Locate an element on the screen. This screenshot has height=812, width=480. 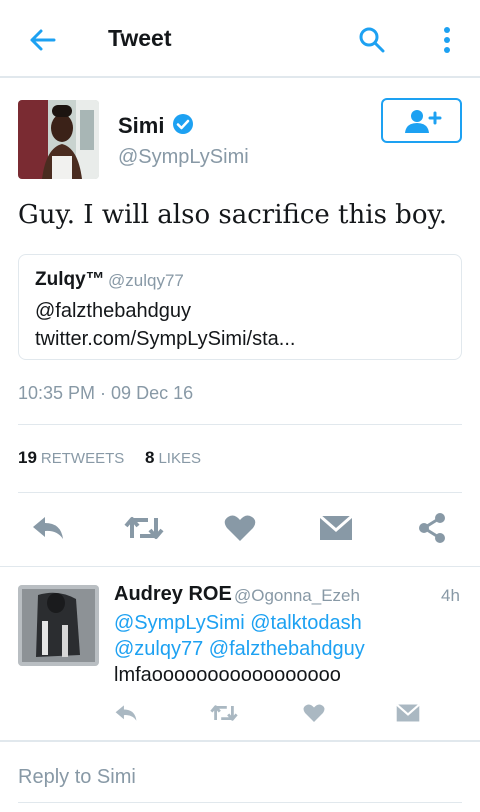
reply-mentions-line-2: @zulqy77 @falzthebahdguy is located at coordinates (289, 649).